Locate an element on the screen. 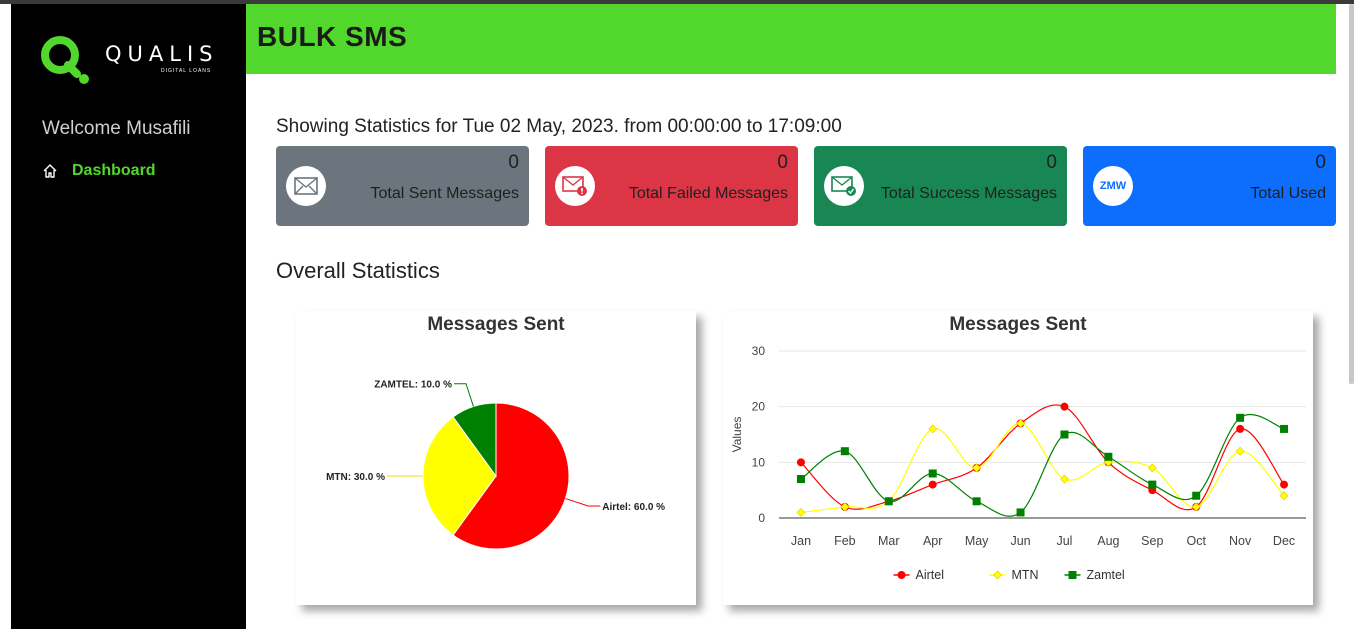  total-sent-label: Total Sent Messages is located at coordinates (444, 193).